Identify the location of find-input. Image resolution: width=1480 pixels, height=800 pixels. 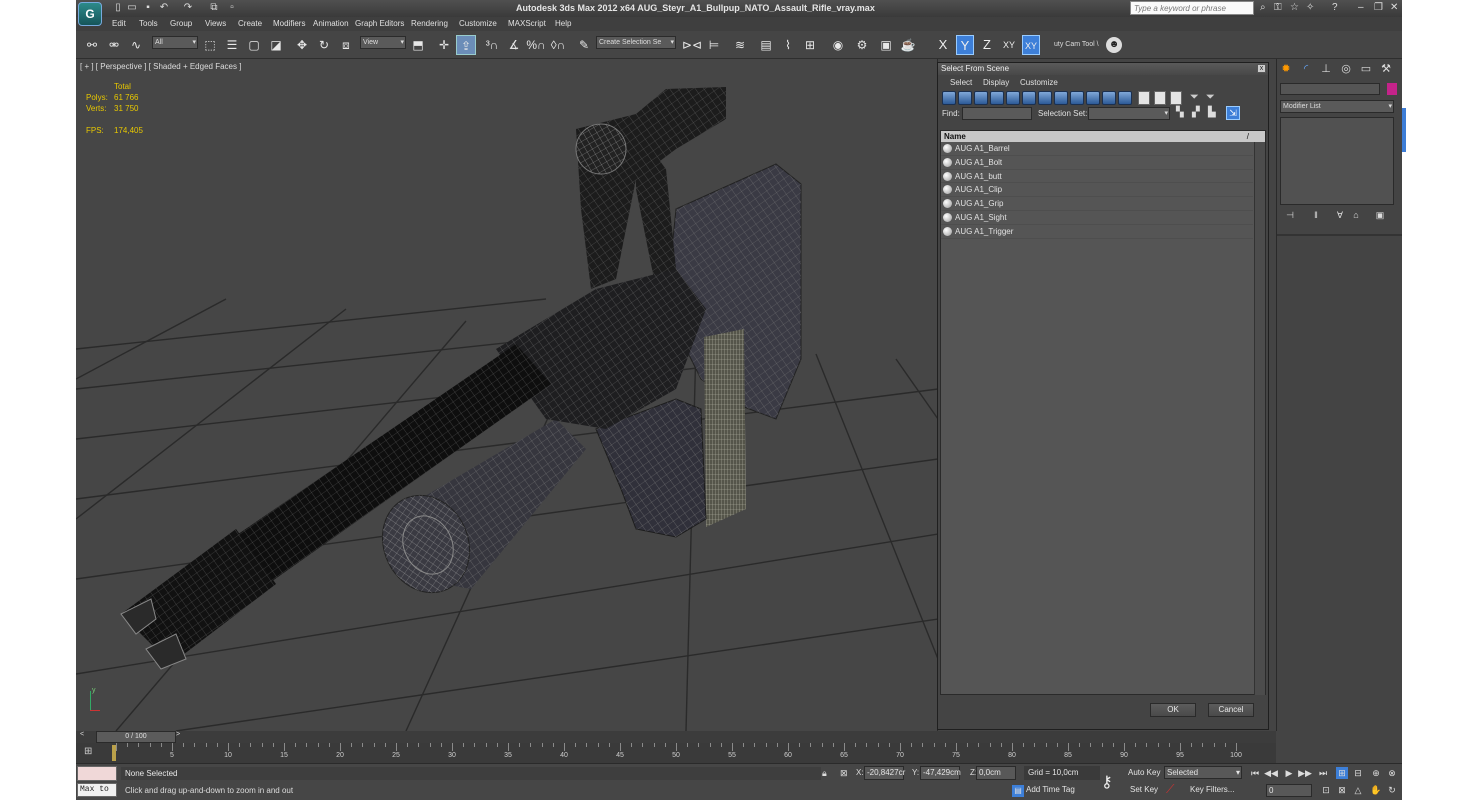
(997, 113).